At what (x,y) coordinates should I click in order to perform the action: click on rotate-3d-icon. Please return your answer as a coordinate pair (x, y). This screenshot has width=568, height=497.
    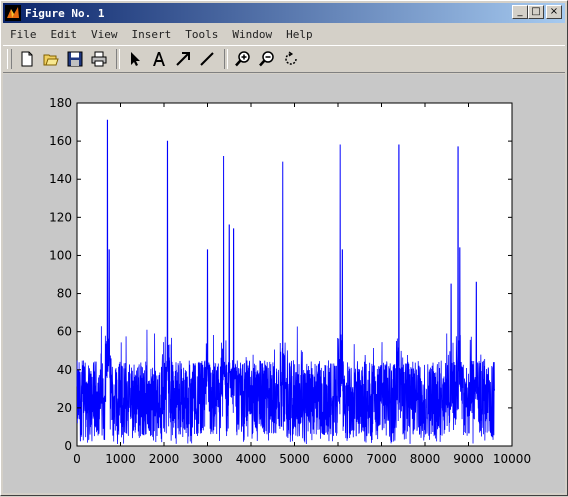
    Looking at the image, I should click on (291, 59).